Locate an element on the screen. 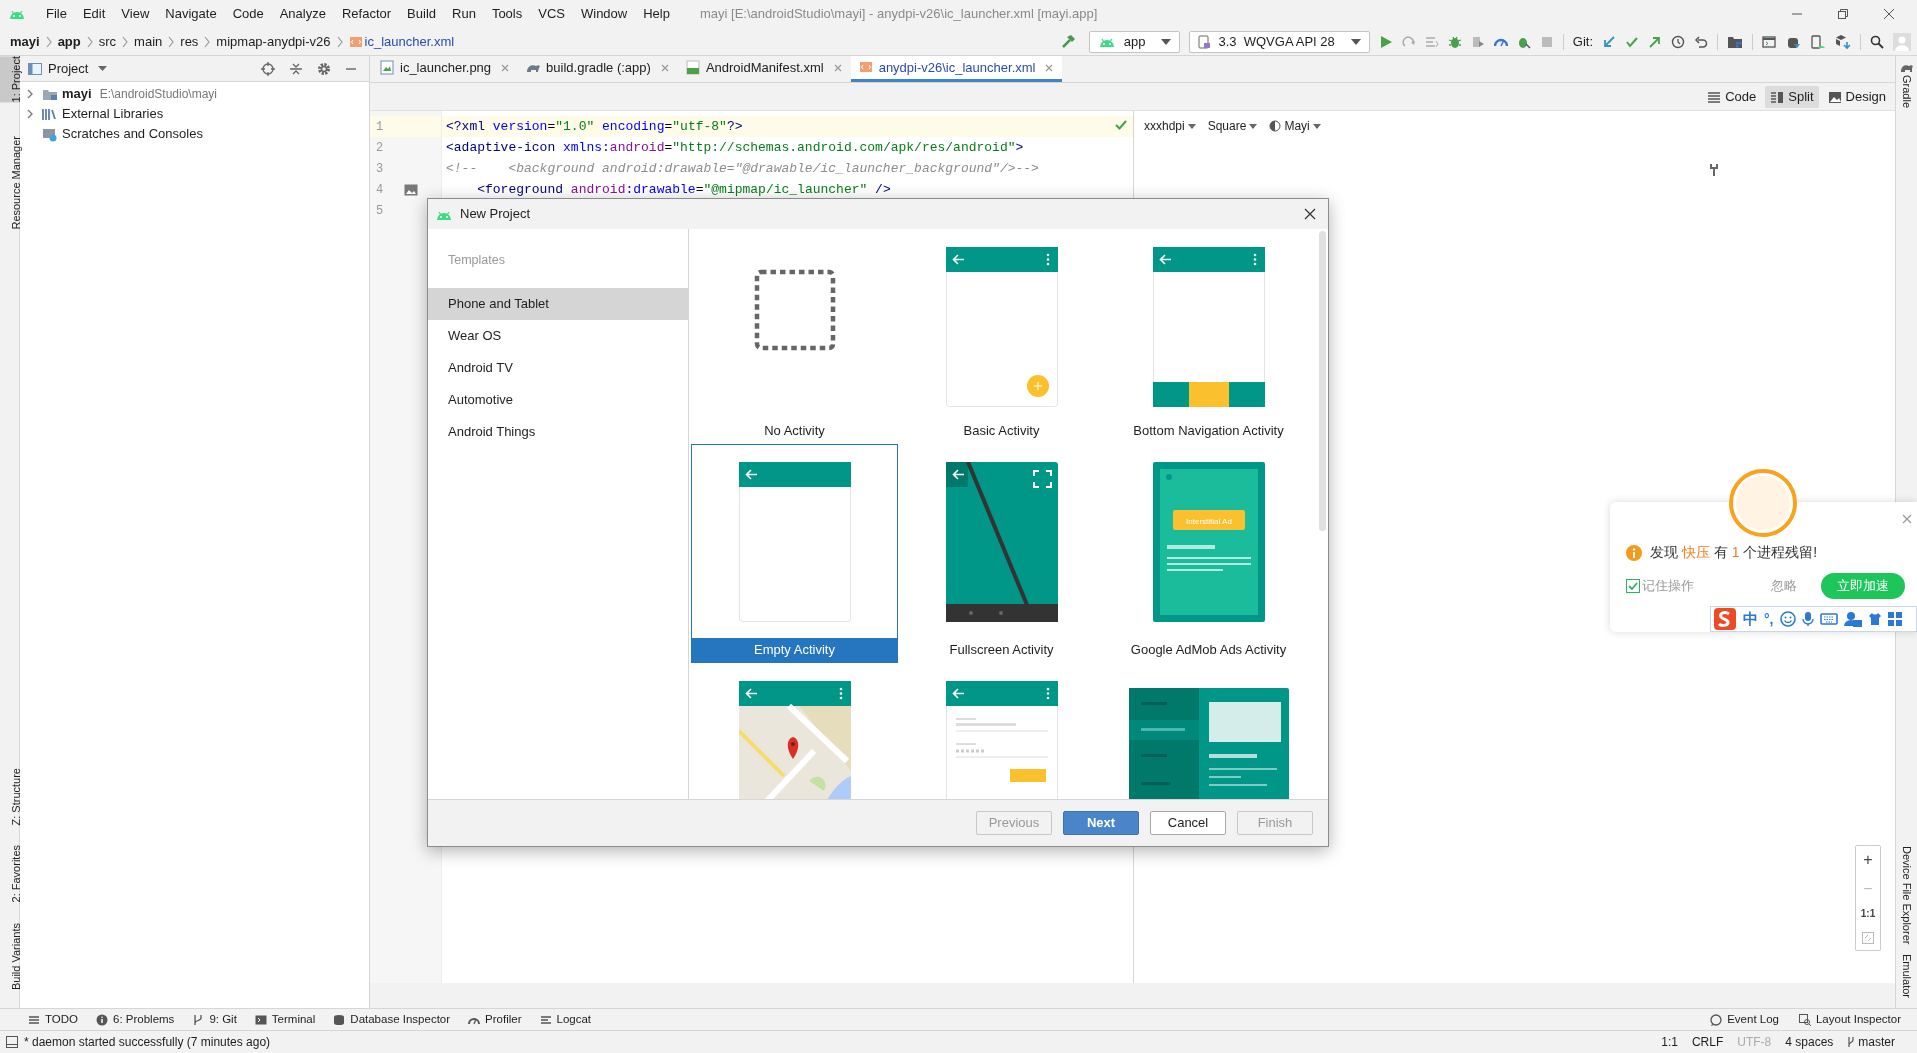 The width and height of the screenshot is (1917, 1053). status-item: CRLF is located at coordinates (1707, 1042).